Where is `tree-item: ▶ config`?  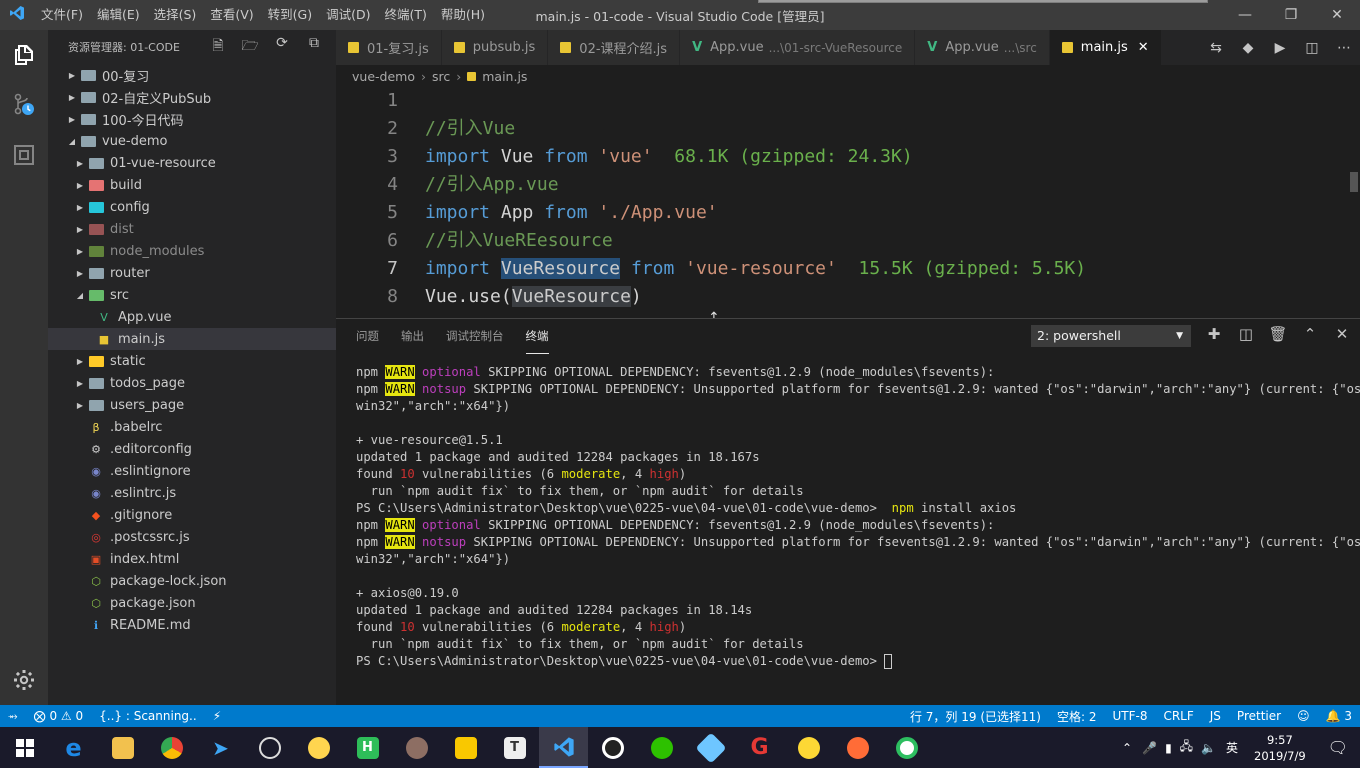
tree-item: ▶ config is located at coordinates (192, 207).